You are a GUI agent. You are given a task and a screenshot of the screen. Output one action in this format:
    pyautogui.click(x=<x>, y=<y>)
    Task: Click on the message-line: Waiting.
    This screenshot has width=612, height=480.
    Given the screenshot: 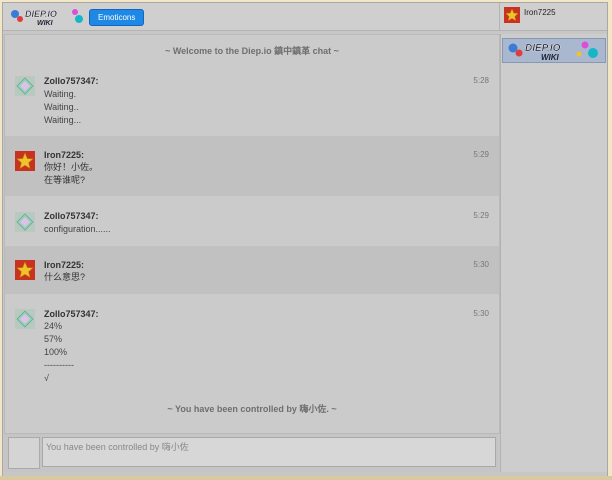 What is the action you would take?
    pyautogui.click(x=60, y=94)
    